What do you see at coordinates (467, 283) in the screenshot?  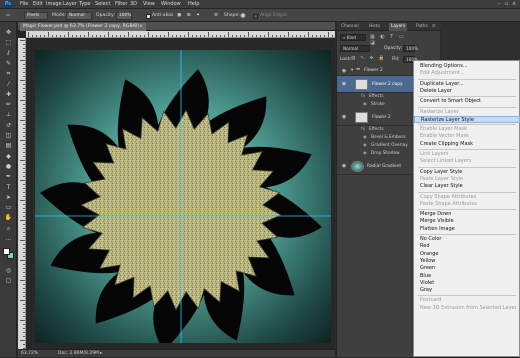 I see `menu-item-violet: Violet` at bounding box center [467, 283].